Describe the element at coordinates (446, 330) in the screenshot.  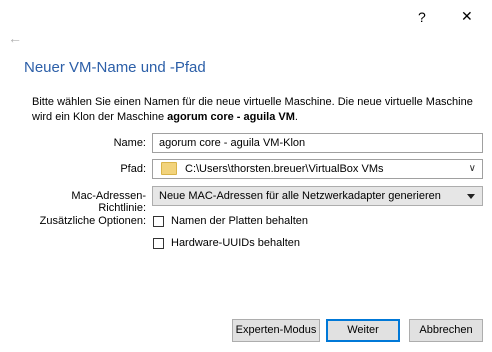
I see `cancel-button: Abbrechen` at that location.